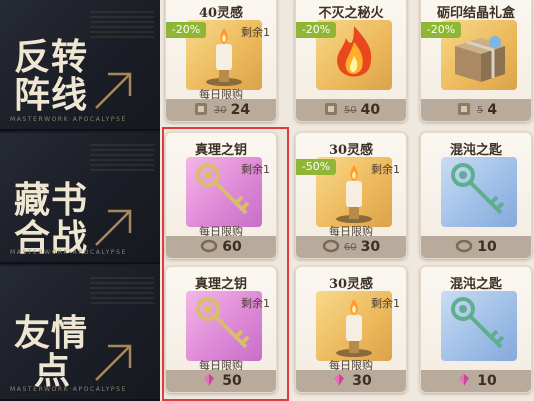  Describe the element at coordinates (240, 110) in the screenshot. I see `price-value: 24` at that location.